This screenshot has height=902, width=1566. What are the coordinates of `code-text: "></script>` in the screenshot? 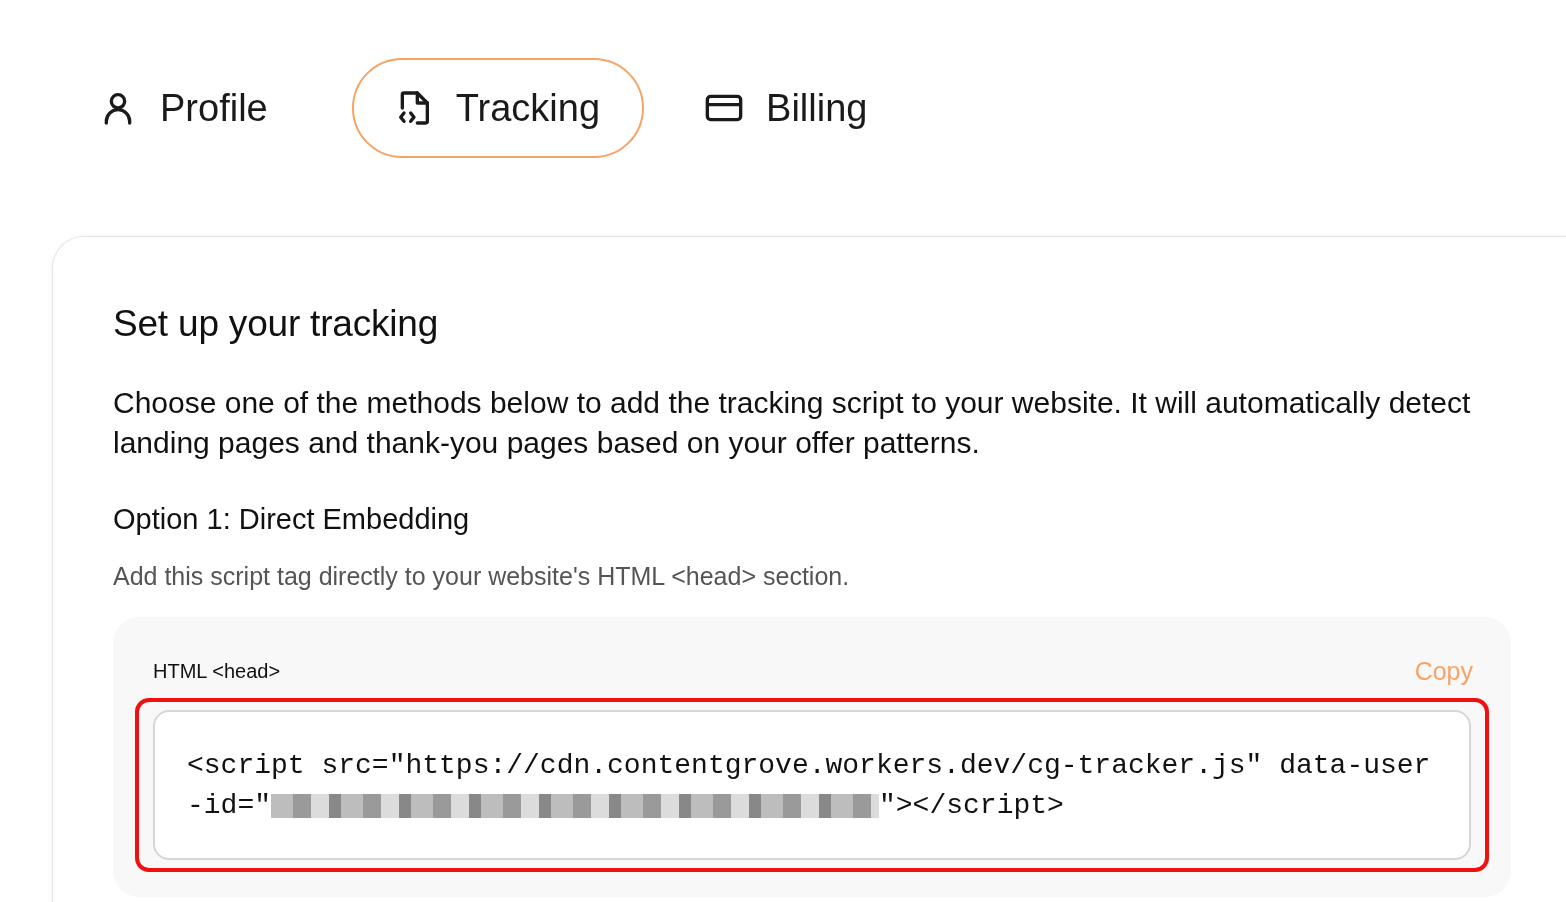 It's located at (971, 806).